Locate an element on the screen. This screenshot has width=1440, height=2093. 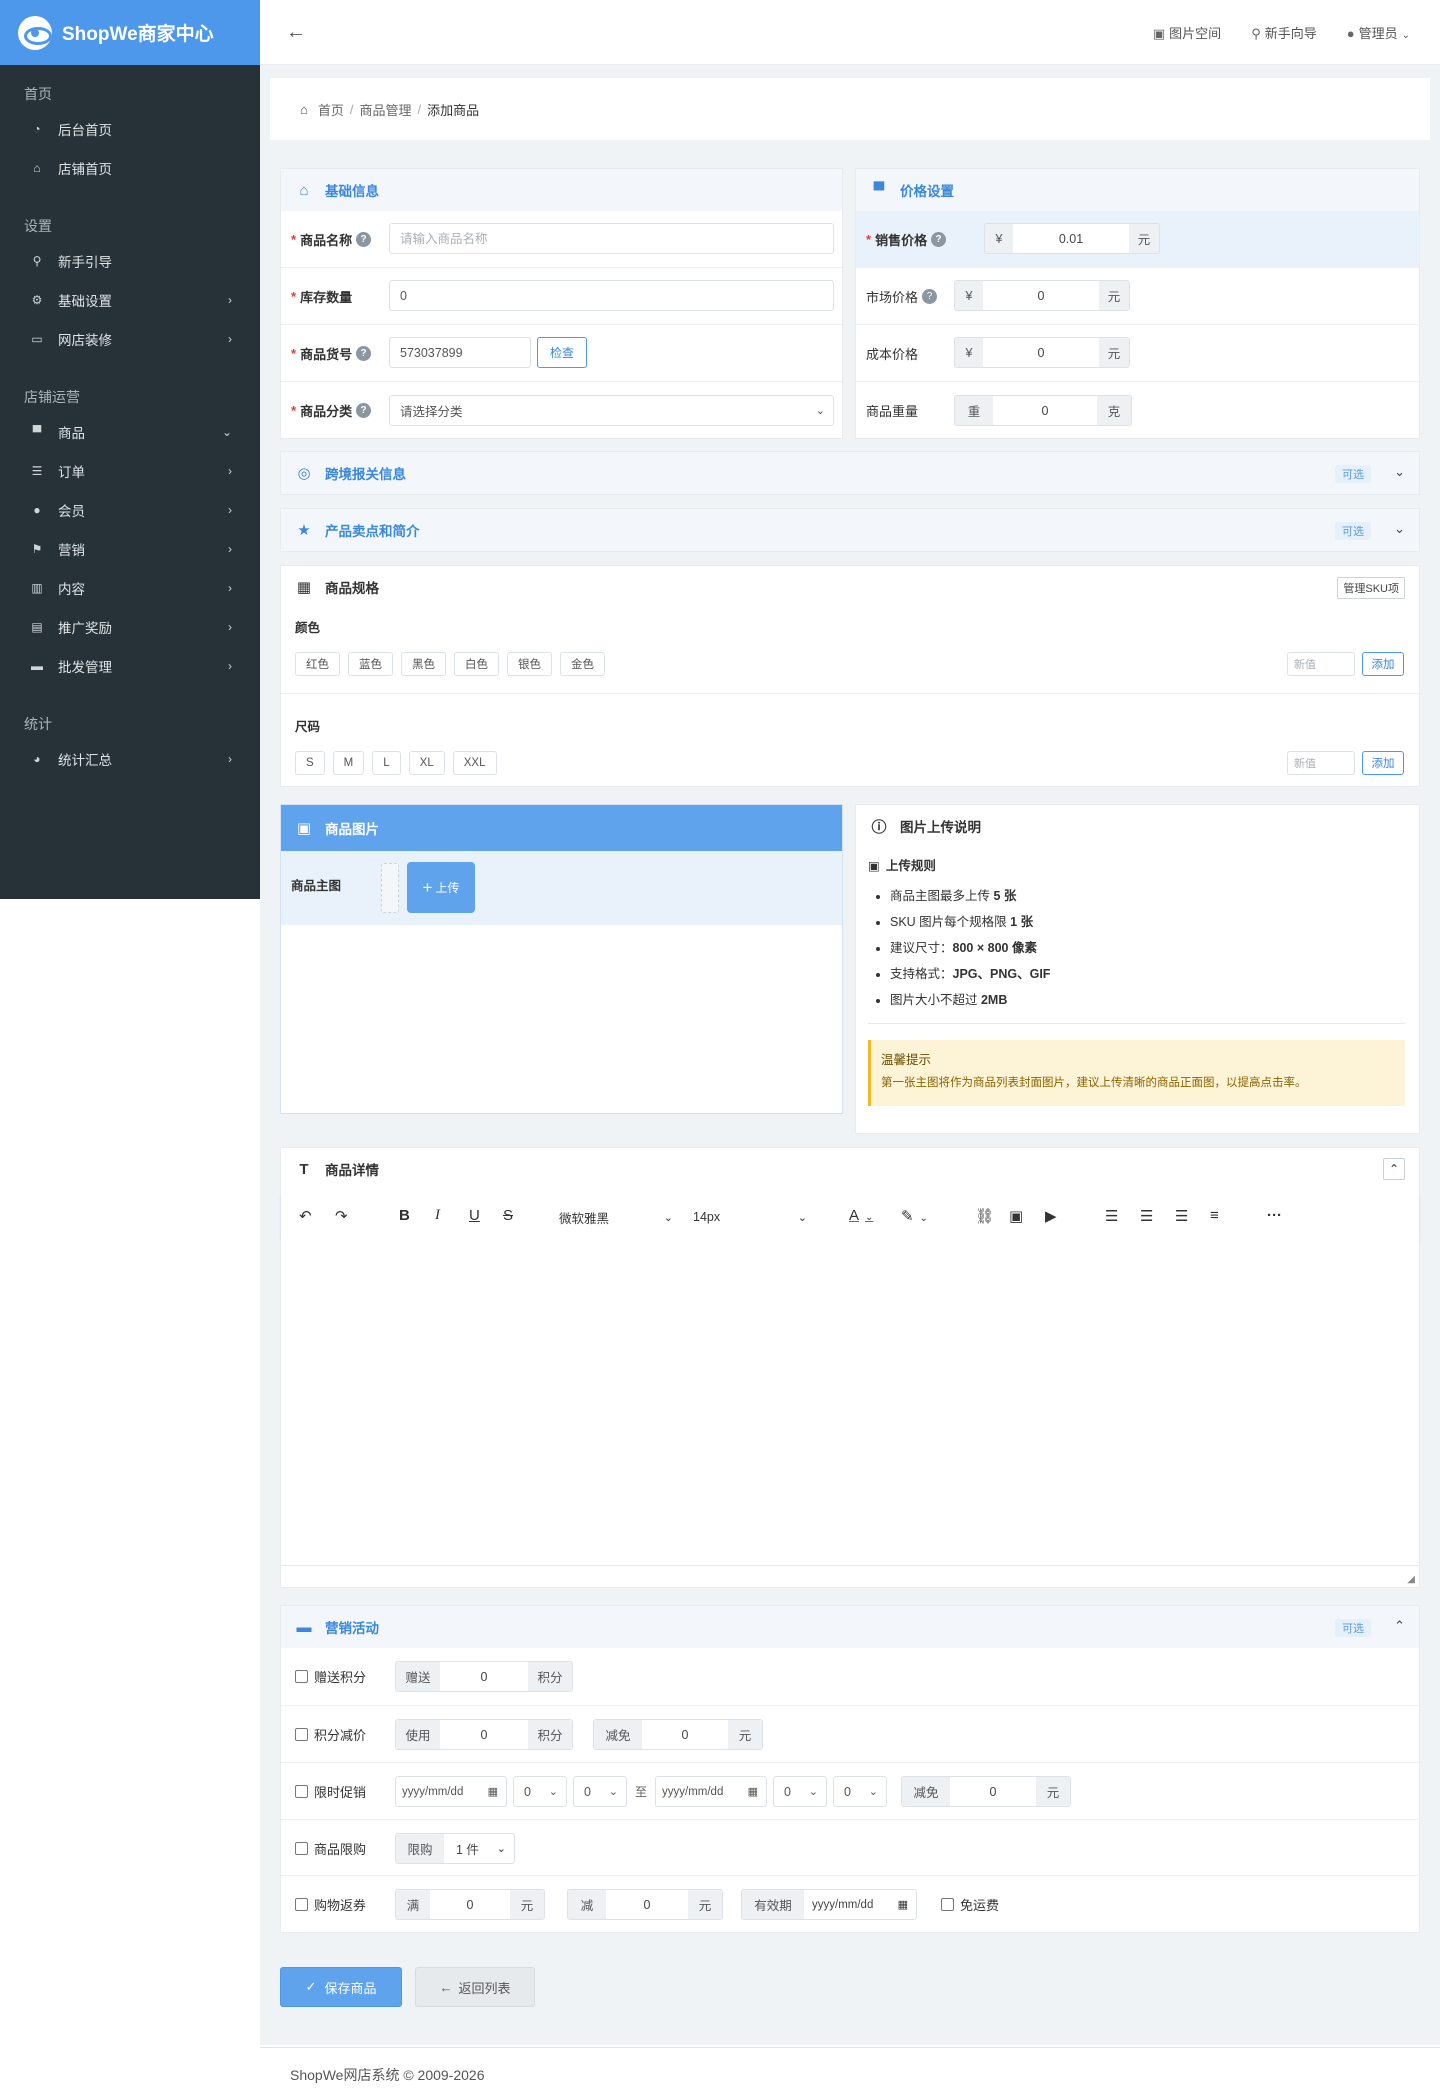
breadcrumb-home: 首页 is located at coordinates (331, 109).